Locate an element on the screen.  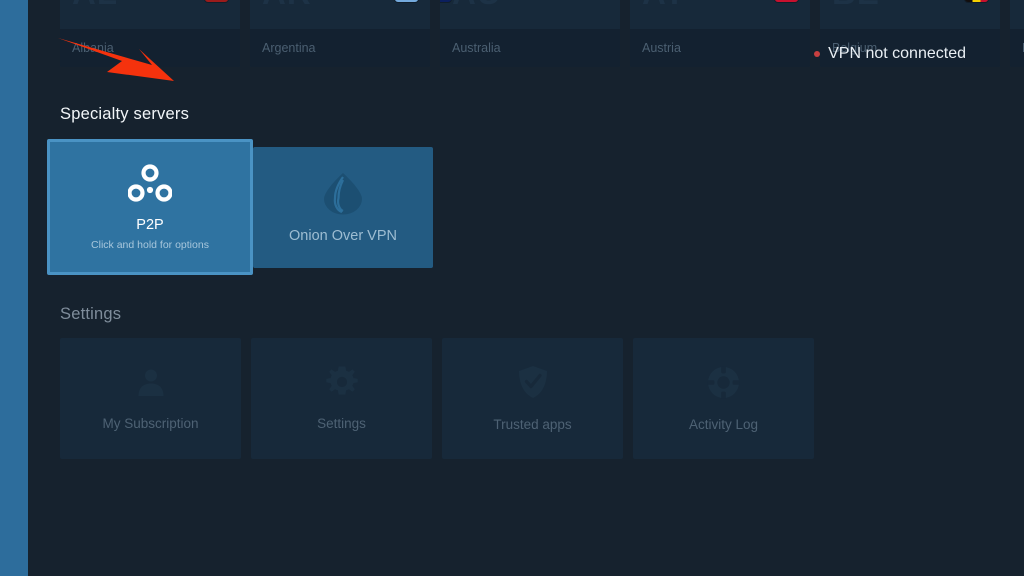
settings-card-label: My Subscription is located at coordinates (150, 424).